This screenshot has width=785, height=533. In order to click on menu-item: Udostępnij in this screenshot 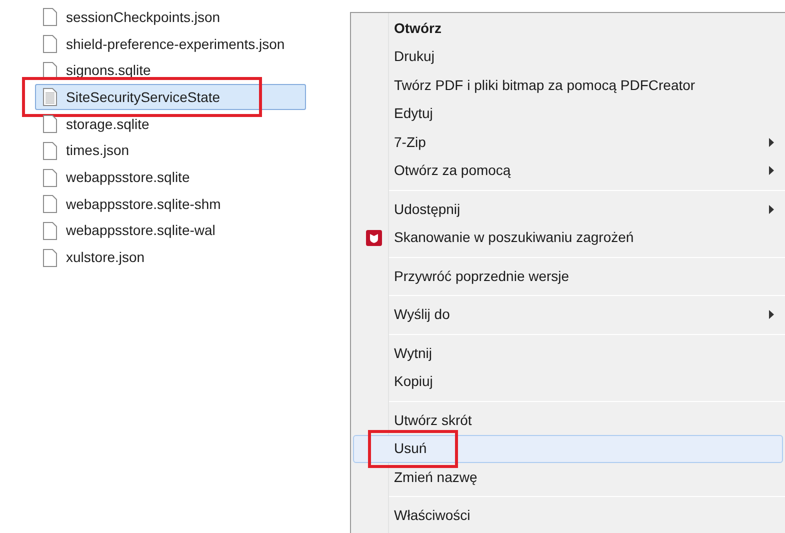, I will do `click(568, 209)`.